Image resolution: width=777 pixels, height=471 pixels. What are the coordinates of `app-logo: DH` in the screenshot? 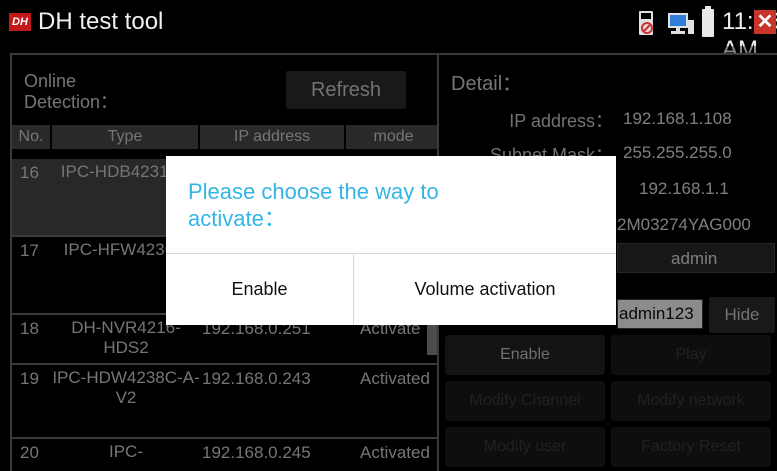 It's located at (20, 22).